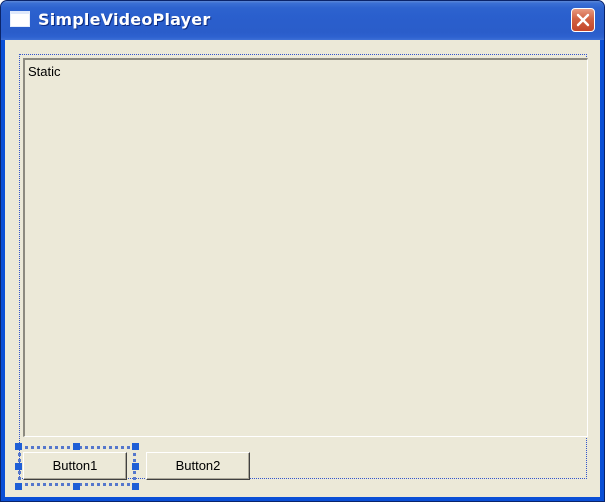 Image resolution: width=605 pixels, height=502 pixels. What do you see at coordinates (198, 466) in the screenshot?
I see `button2: Button2` at bounding box center [198, 466].